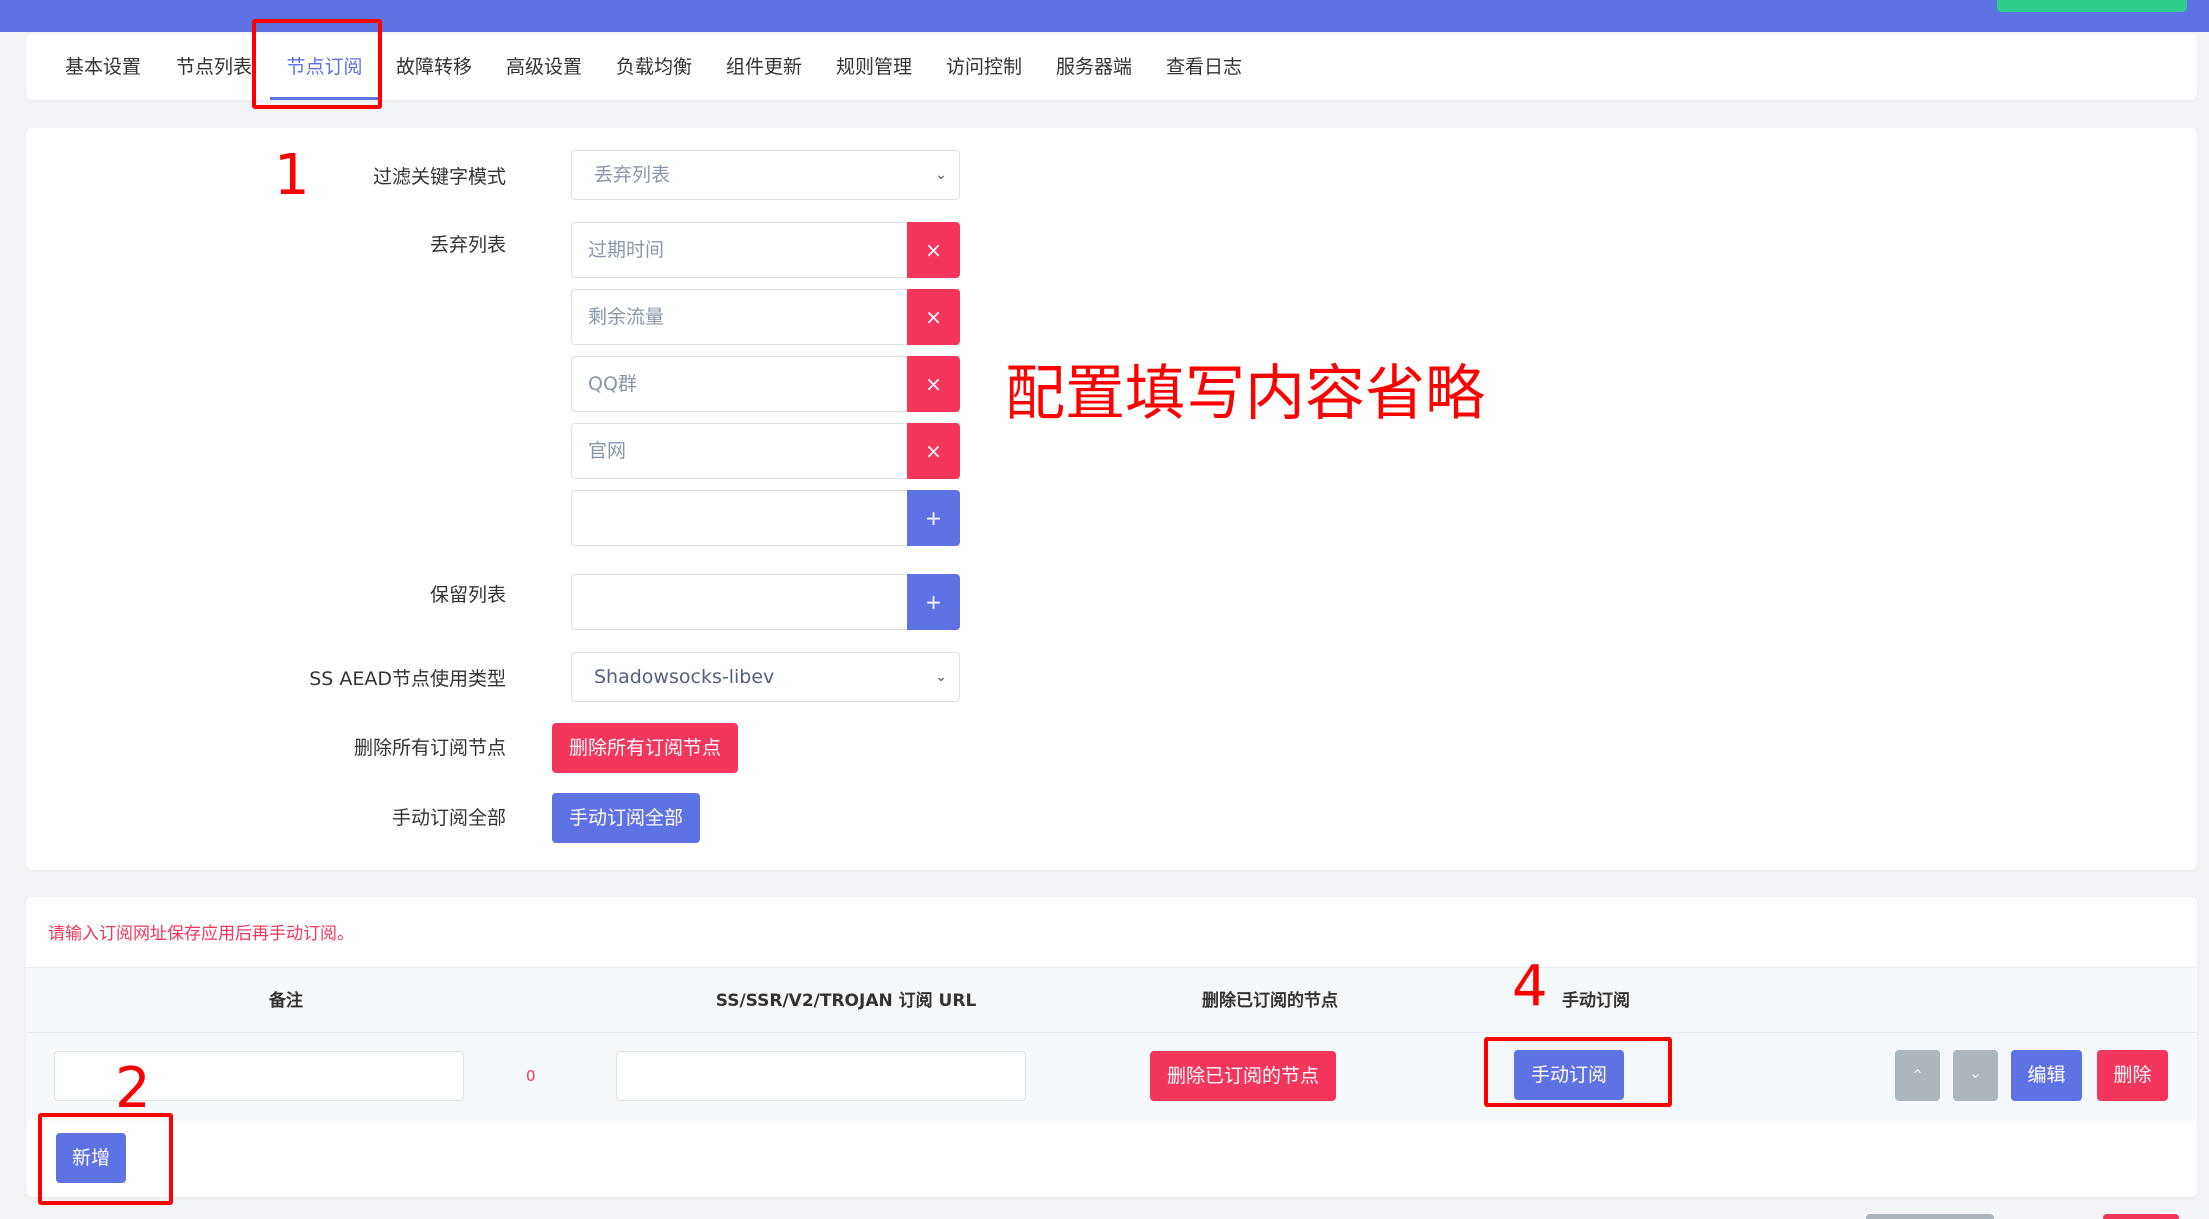 The height and width of the screenshot is (1219, 2209). I want to click on tab-view-logs: 查看日志, so click(1204, 67).